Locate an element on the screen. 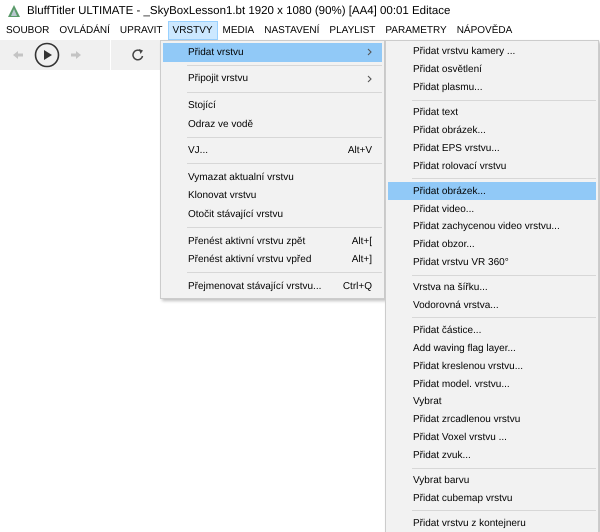  menu-bar-item: OVLÁDÁNÍ is located at coordinates (84, 30).